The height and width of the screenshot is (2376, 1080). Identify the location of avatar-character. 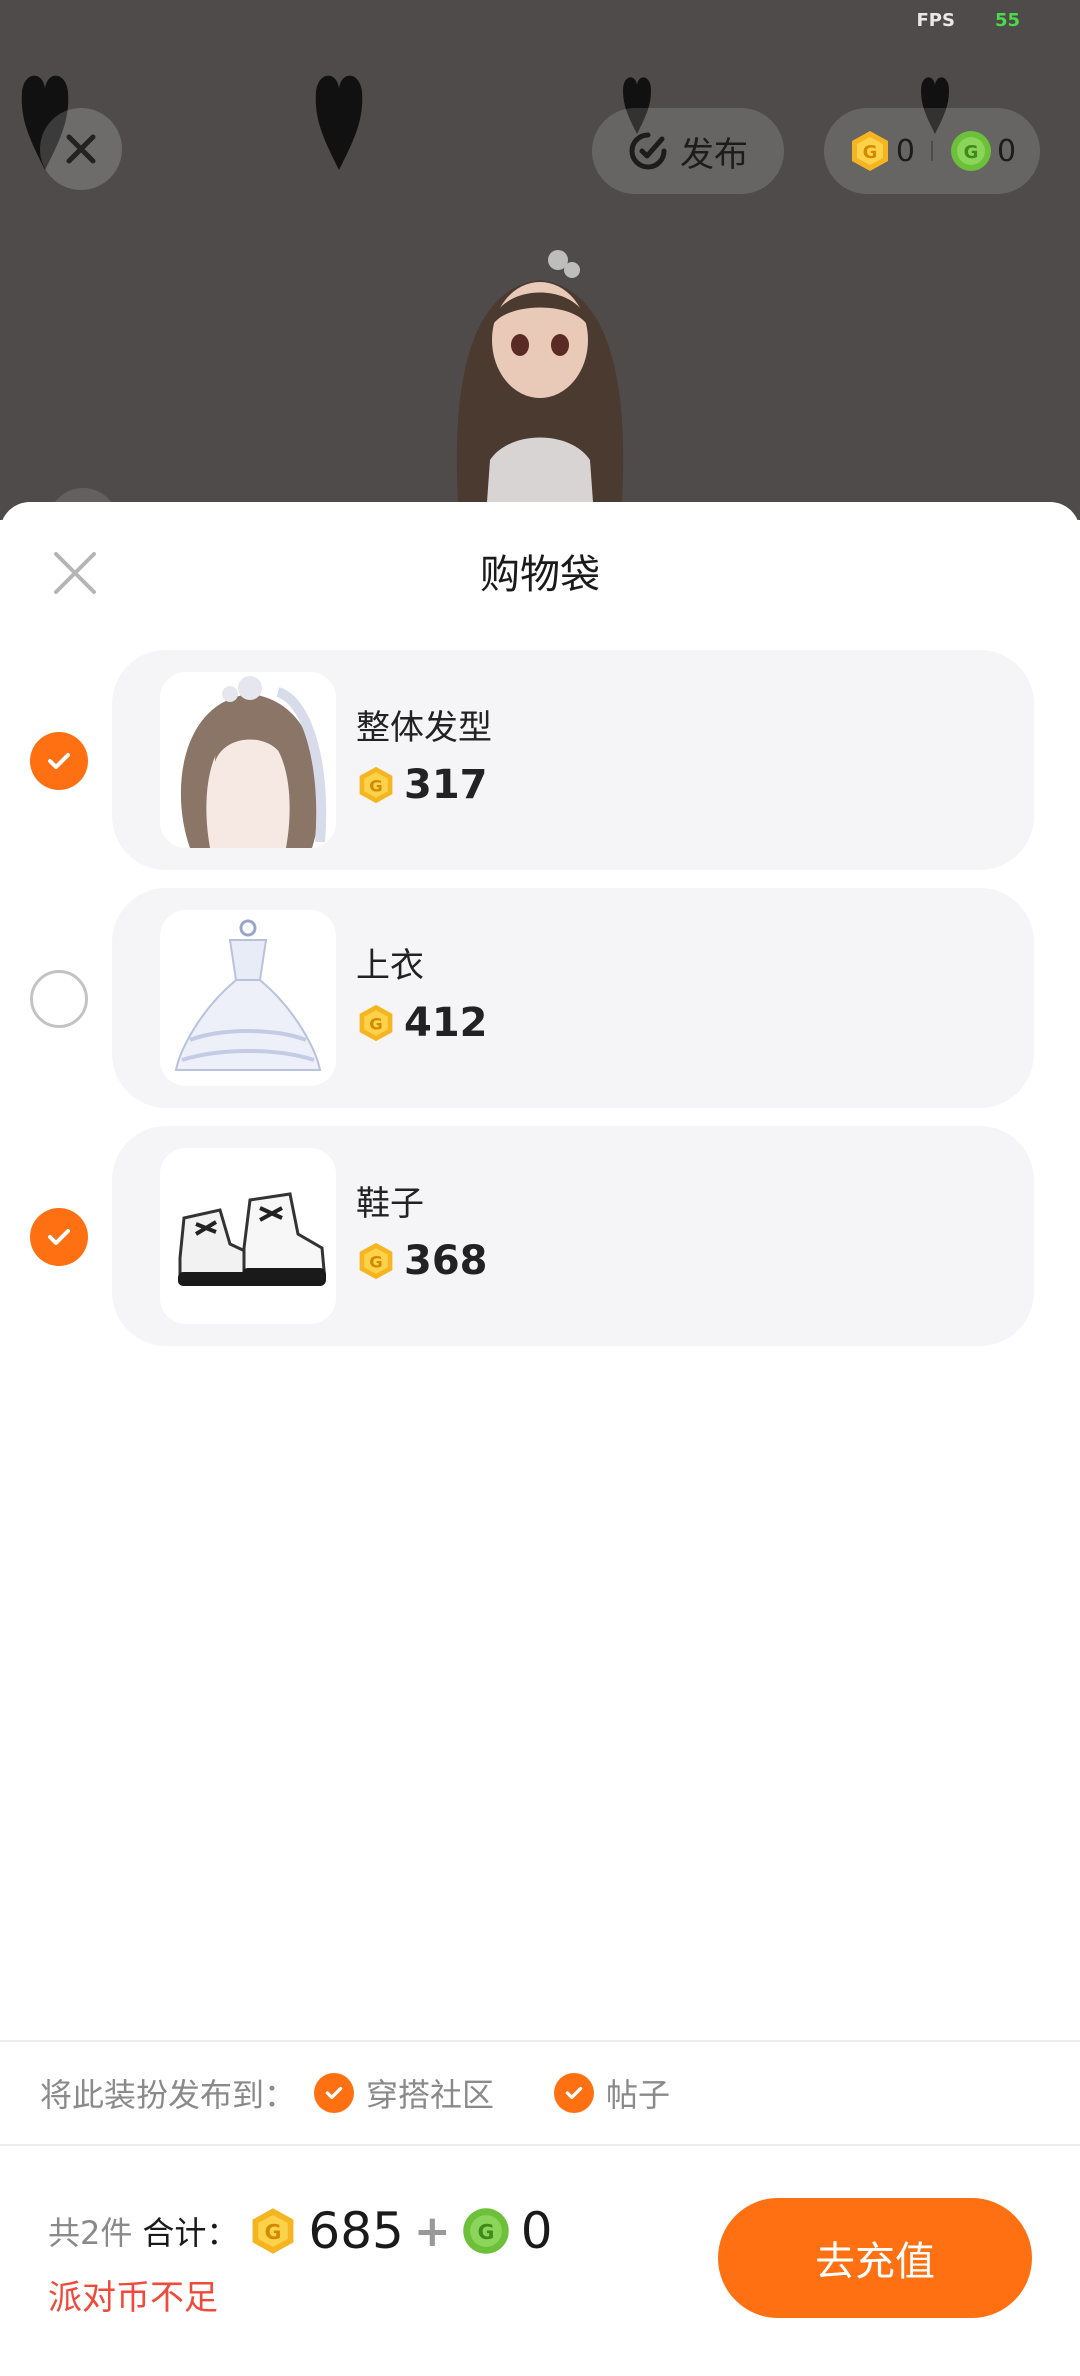
(540, 375).